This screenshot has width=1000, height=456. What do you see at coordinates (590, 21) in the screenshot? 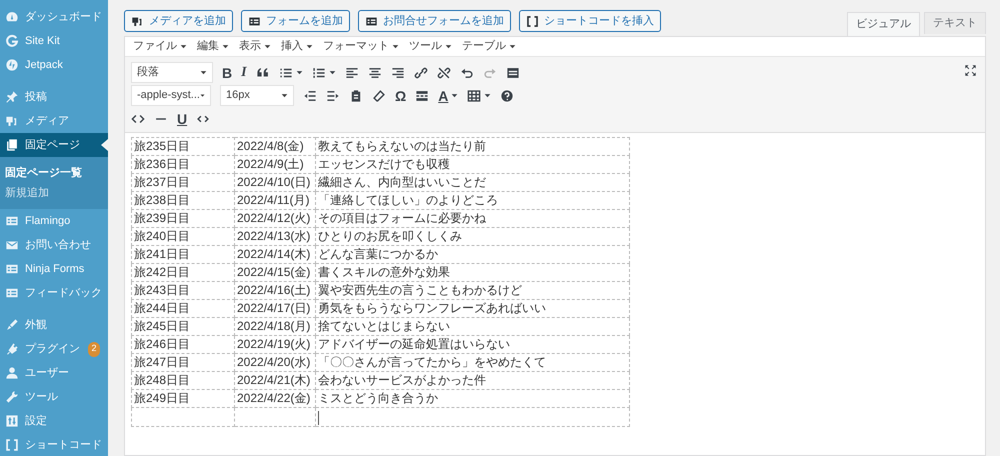
I see `add-media-button: ショートコードを挿入` at bounding box center [590, 21].